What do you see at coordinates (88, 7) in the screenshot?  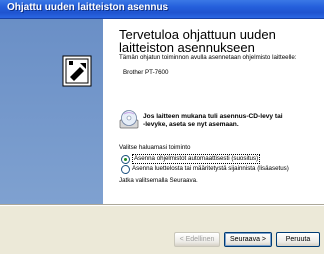 I see `window-title: Ohjattu uuden laitteiston asennus` at bounding box center [88, 7].